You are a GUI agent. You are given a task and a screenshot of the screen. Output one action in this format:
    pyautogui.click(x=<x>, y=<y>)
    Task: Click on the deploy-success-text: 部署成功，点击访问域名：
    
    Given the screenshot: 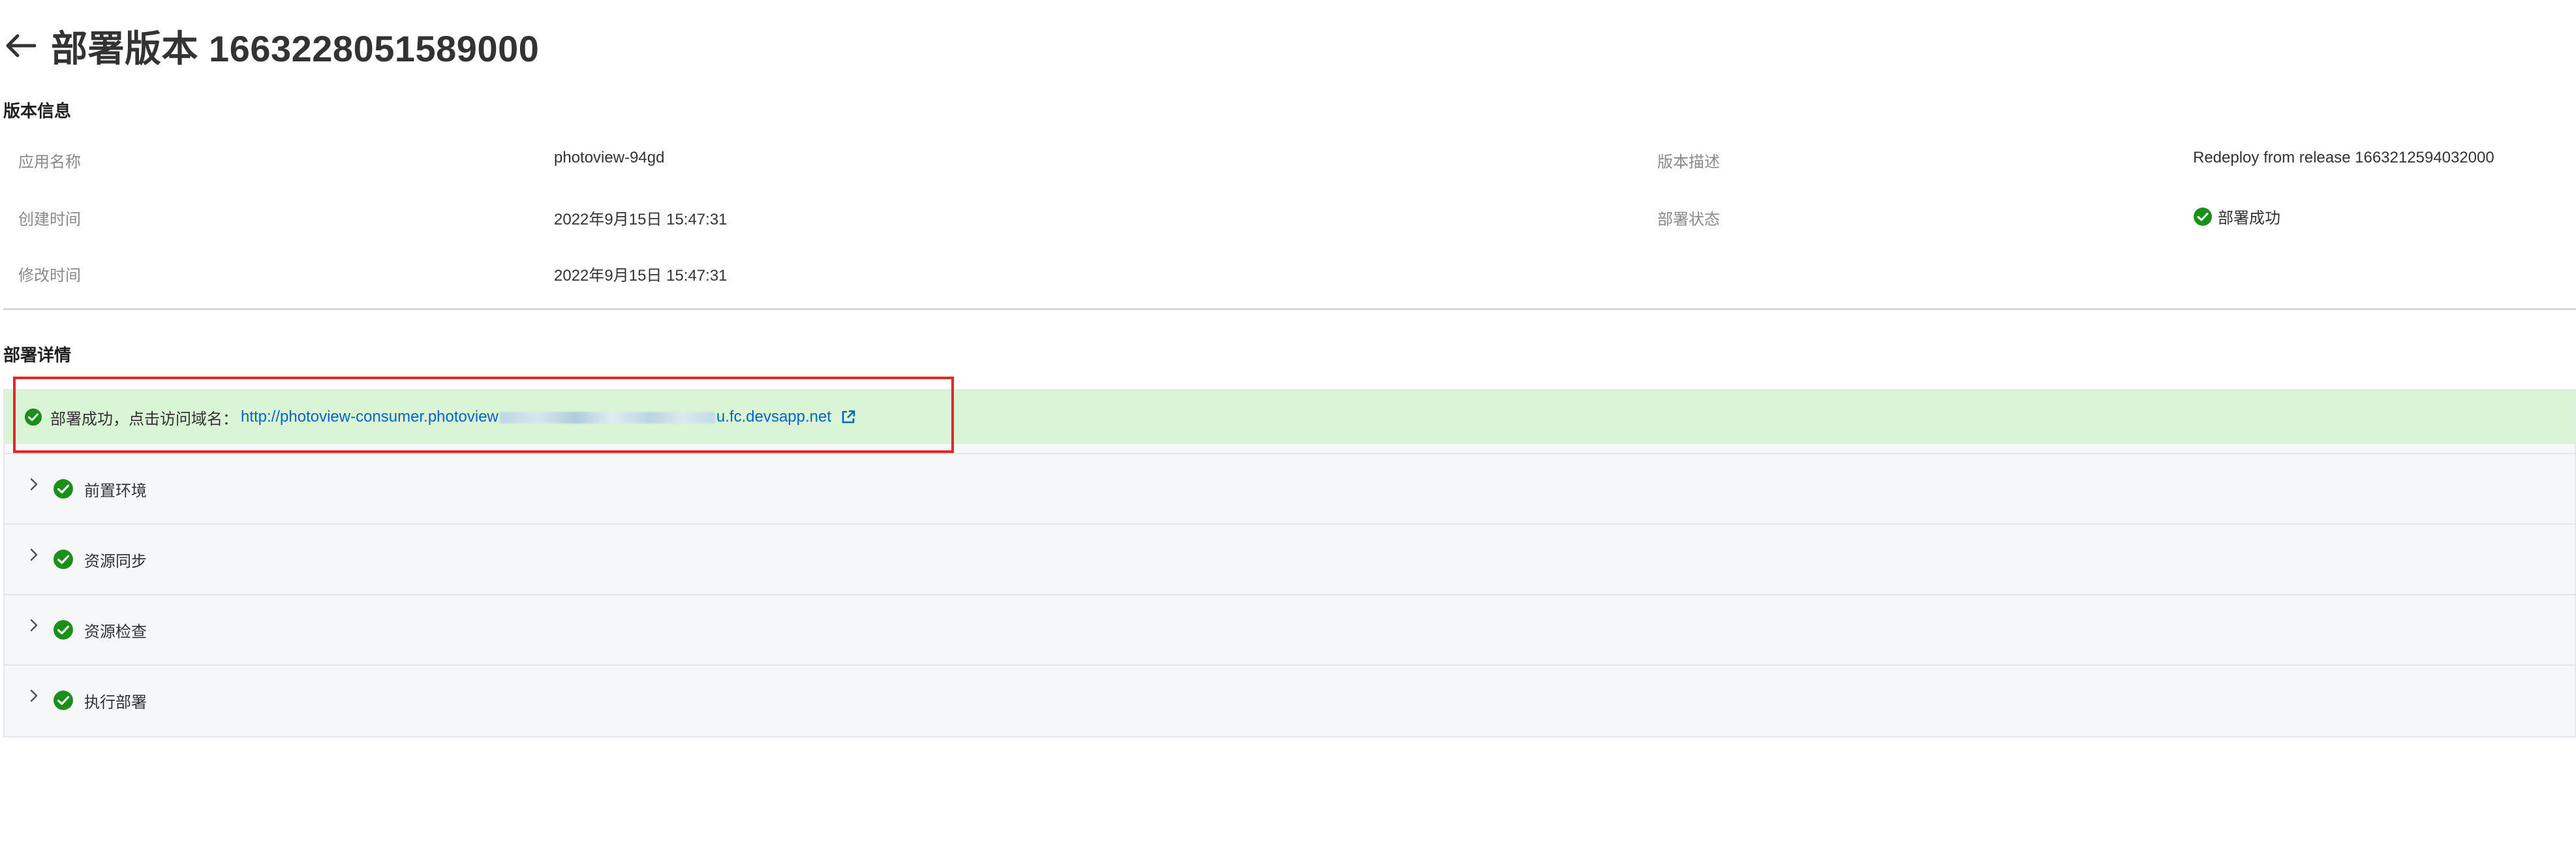 What is the action you would take?
    pyautogui.click(x=144, y=419)
    